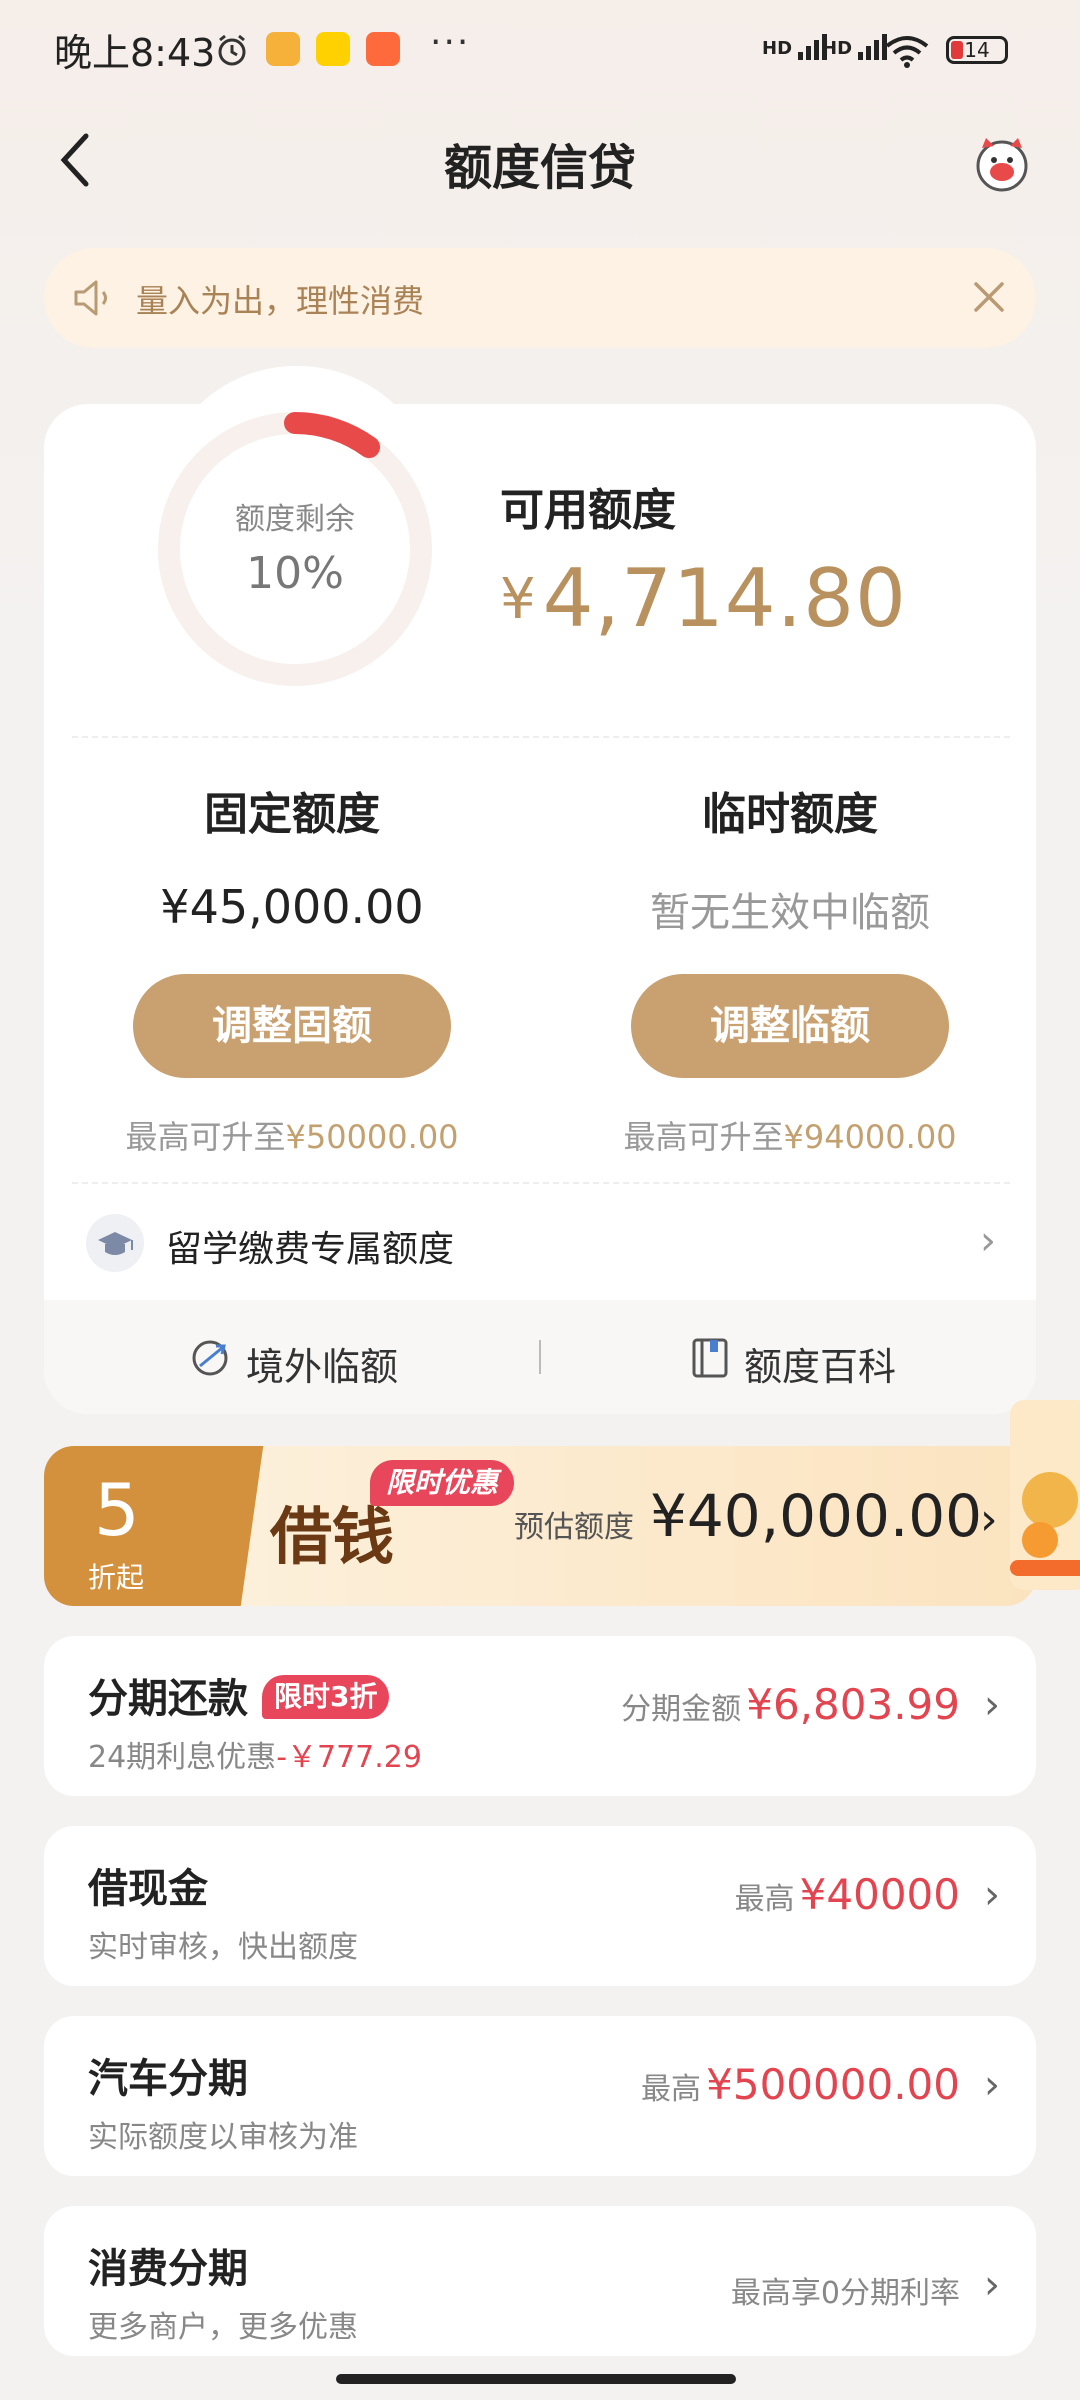 This screenshot has width=1080, height=2400. What do you see at coordinates (540, 1357) in the screenshot?
I see `footer-divider` at bounding box center [540, 1357].